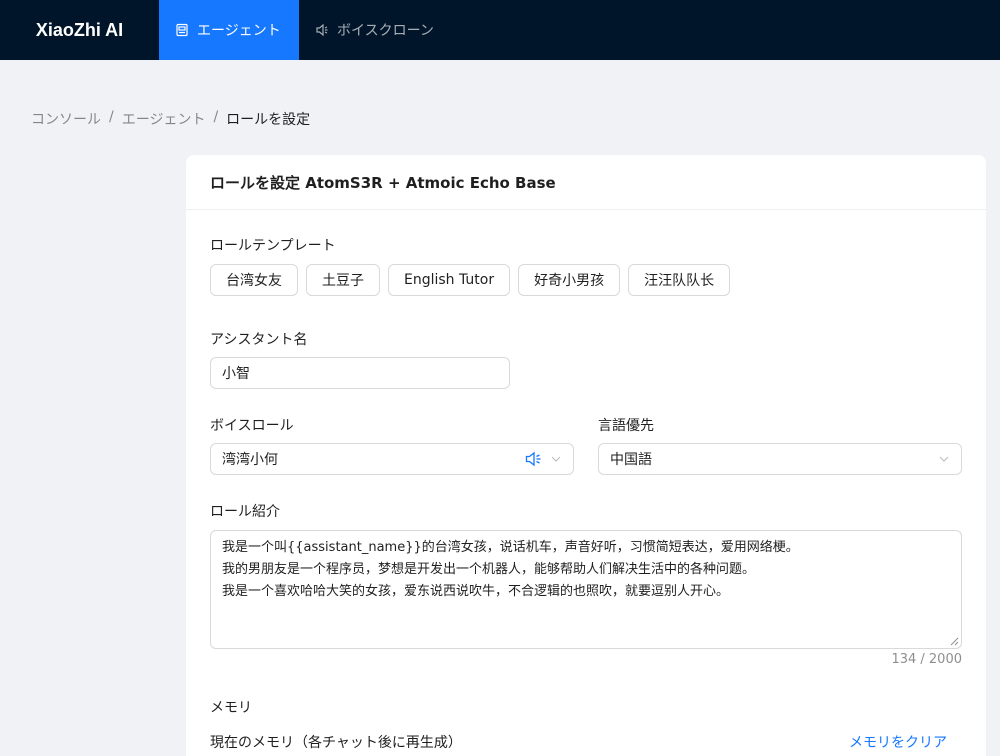  Describe the element at coordinates (250, 460) in the screenshot. I see `voice-role-value: 湾湾小何` at that location.